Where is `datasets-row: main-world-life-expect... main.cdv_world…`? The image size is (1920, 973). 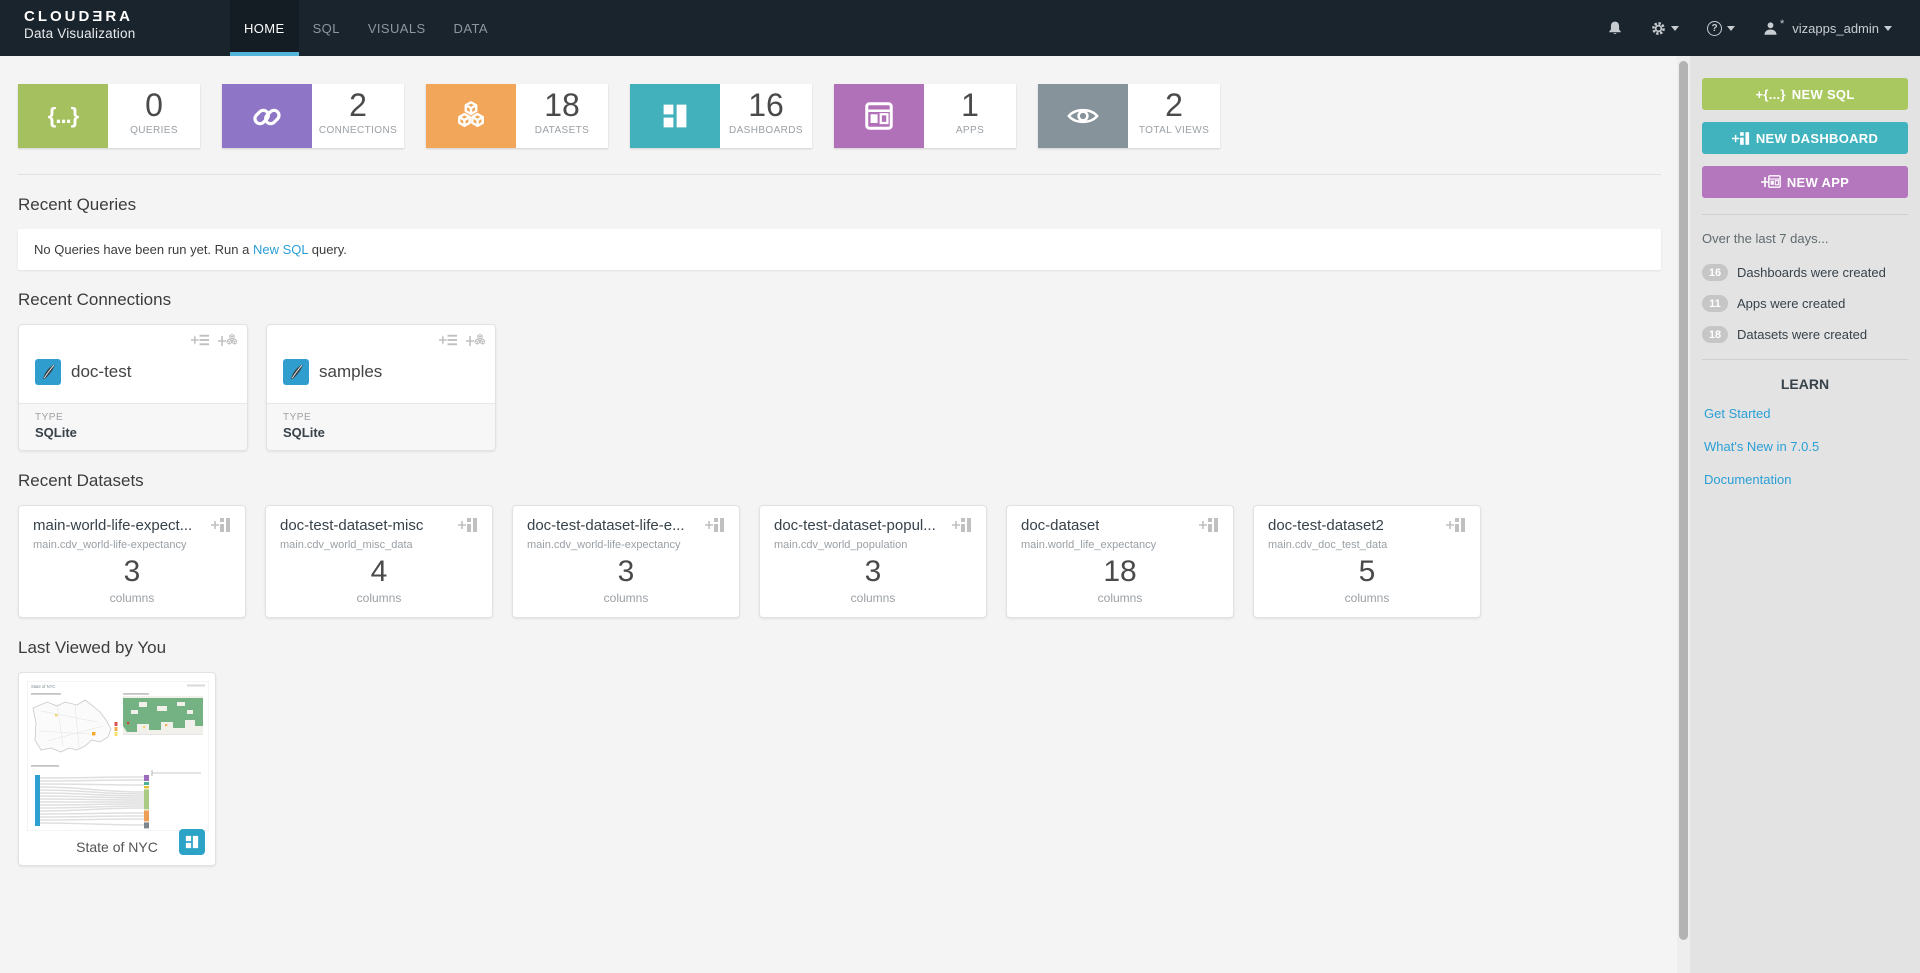
datasets-row: main-world-life-expect... main.cdv_world… is located at coordinates (839, 561).